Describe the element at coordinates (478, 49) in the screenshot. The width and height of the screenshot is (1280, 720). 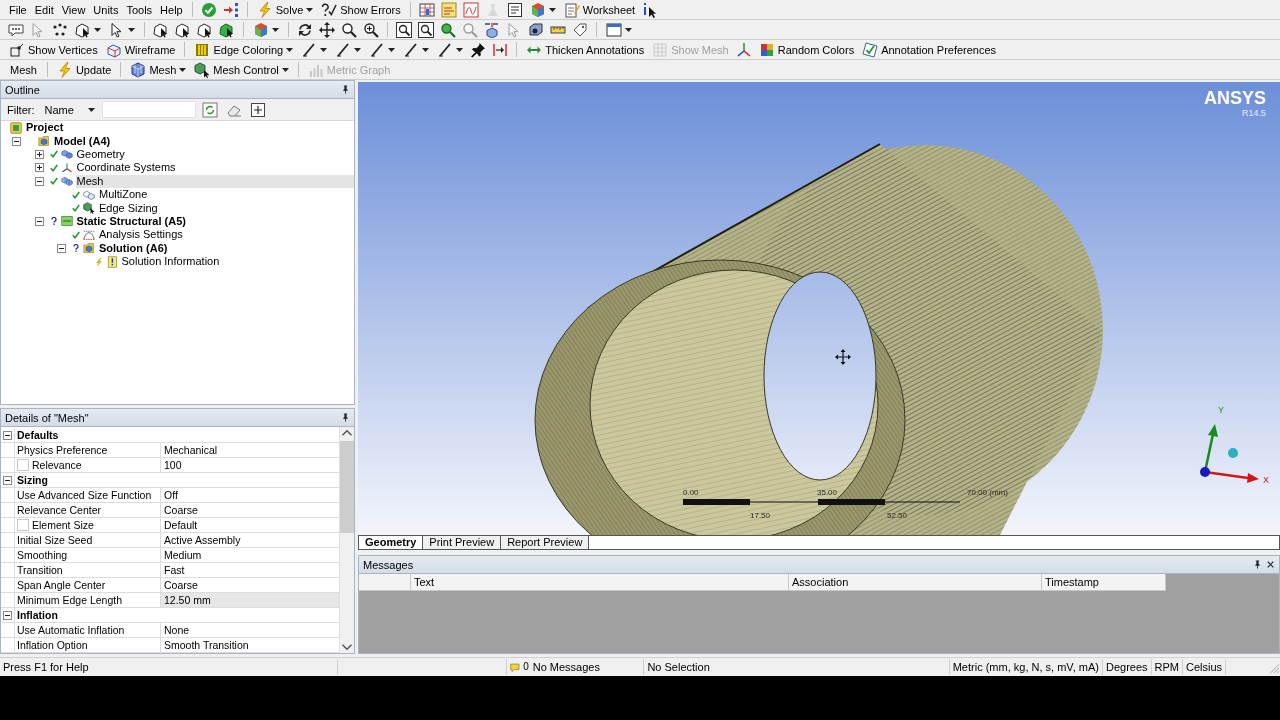
I see `thumbtack-icon` at that location.